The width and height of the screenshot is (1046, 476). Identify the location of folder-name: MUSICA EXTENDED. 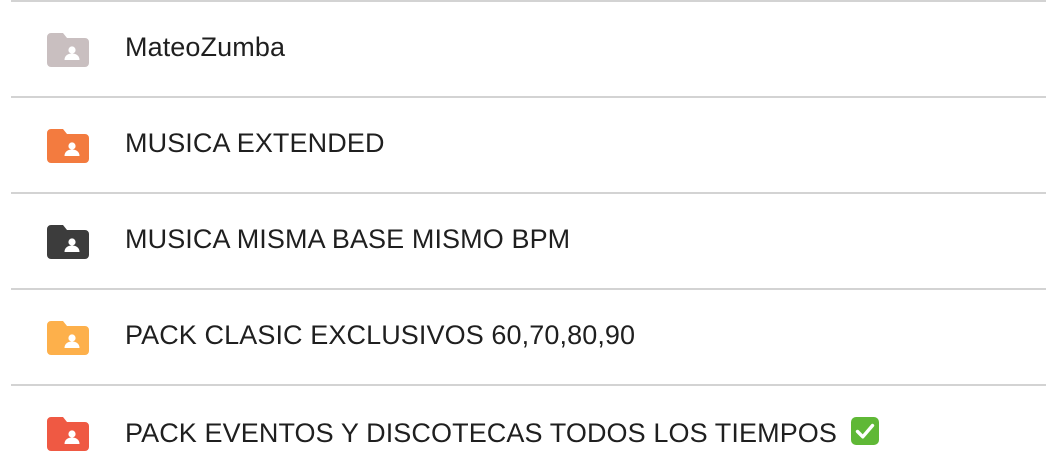
(255, 143).